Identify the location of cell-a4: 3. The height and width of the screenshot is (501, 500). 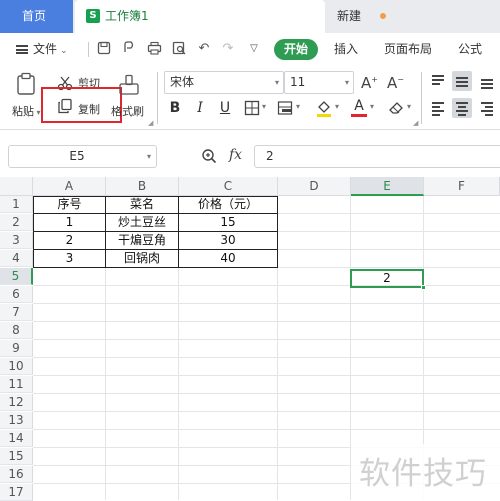
(69, 258).